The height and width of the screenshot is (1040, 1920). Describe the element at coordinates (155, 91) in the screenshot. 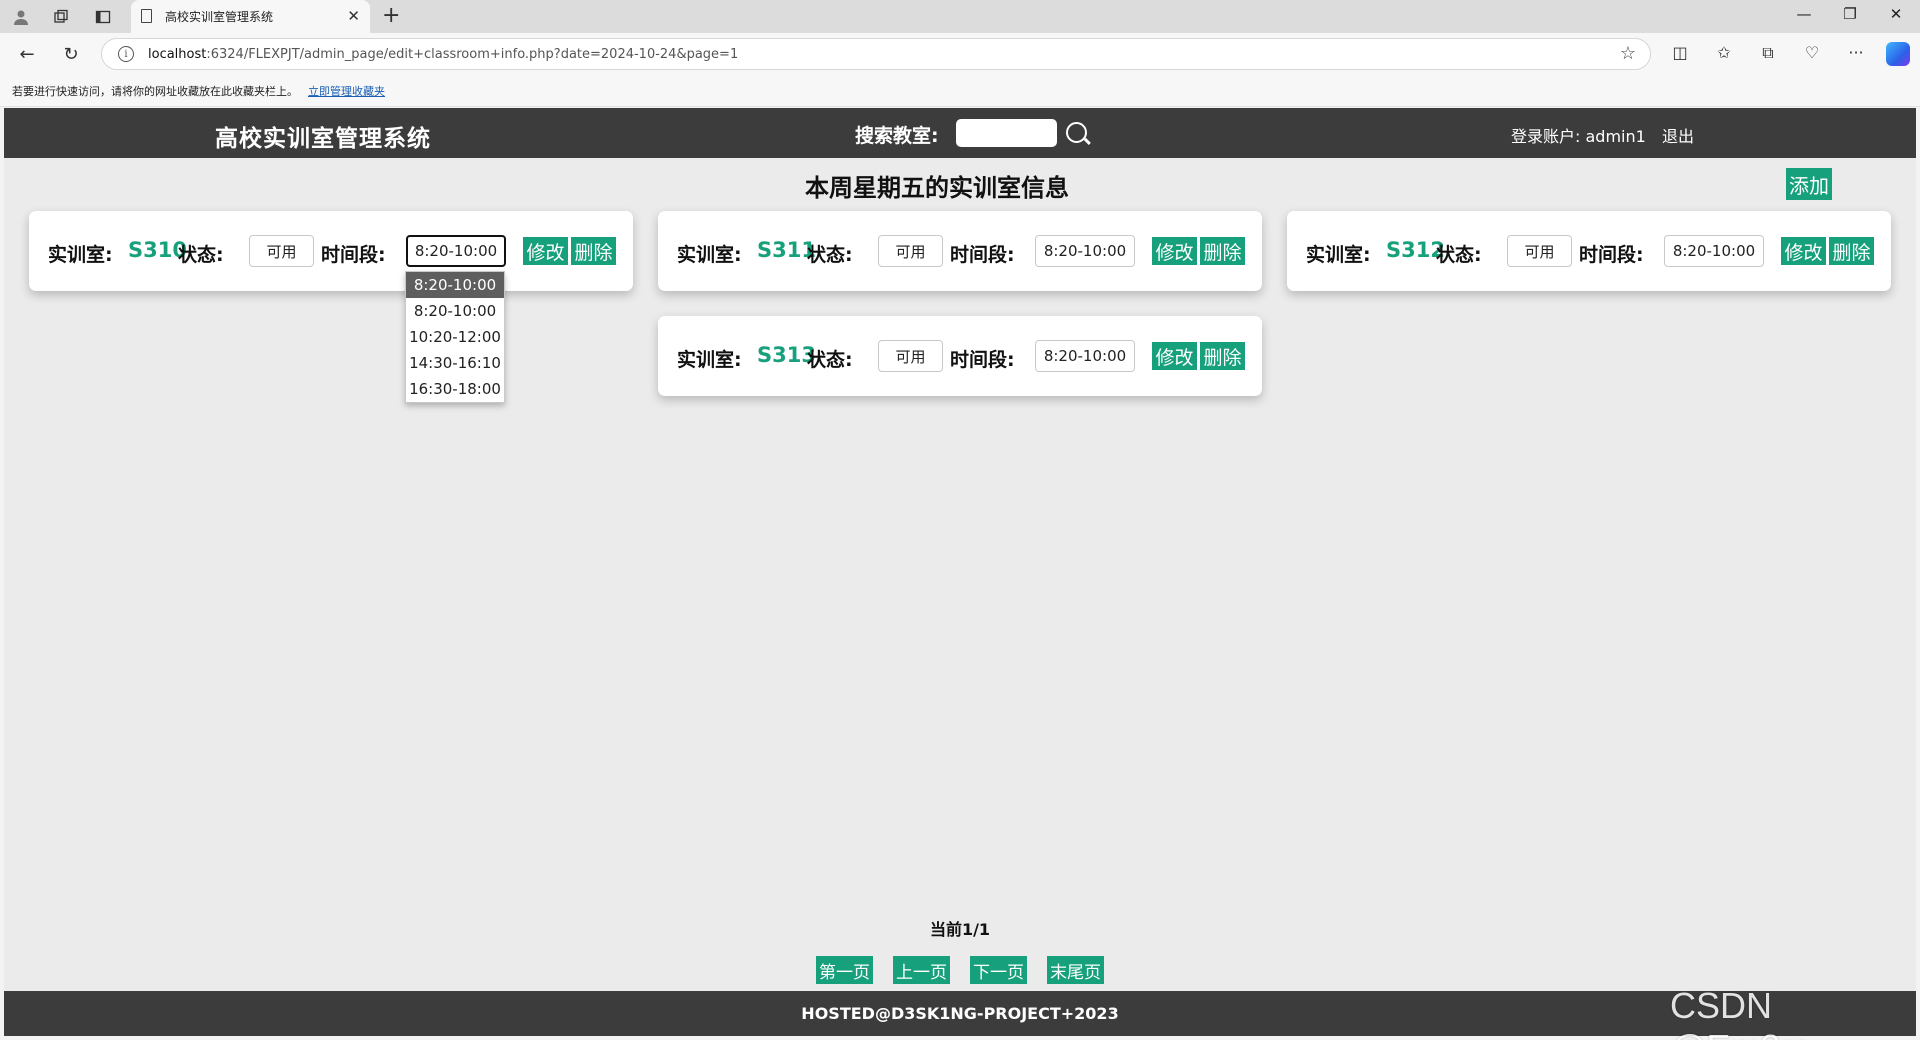

I see `favorites-hint: 若要进行快速访问，请将你的网址收藏放在此收藏夹栏上。` at that location.